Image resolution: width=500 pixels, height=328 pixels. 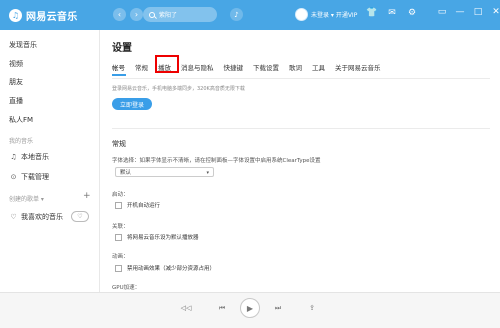 What do you see at coordinates (120, 257) in the screenshot?
I see `animation-label: 动画：` at bounding box center [120, 257].